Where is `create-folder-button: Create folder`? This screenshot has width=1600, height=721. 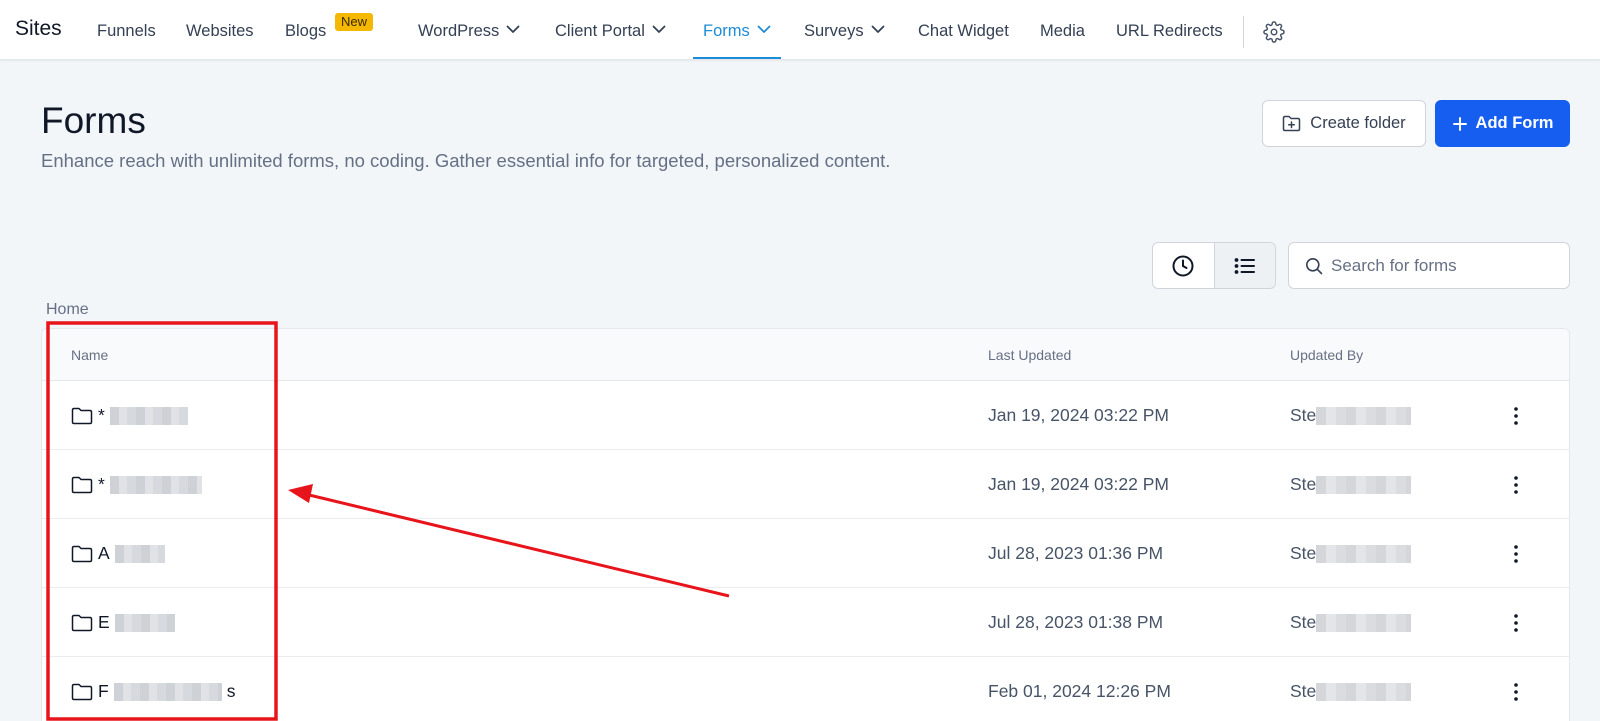
create-folder-button: Create folder is located at coordinates (1344, 123).